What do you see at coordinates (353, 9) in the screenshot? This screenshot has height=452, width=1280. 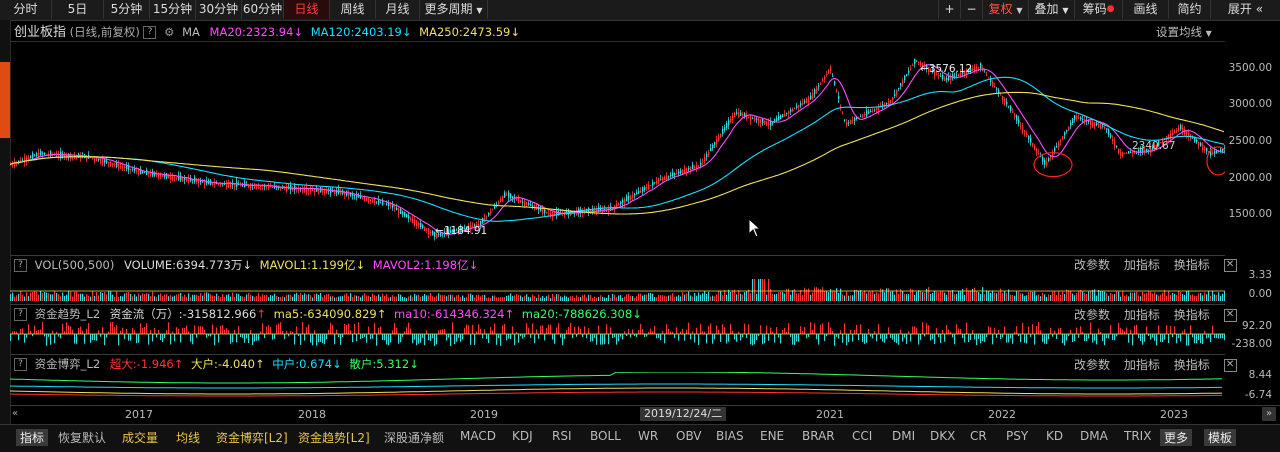 I see `period-tab-weekly: 周线` at bounding box center [353, 9].